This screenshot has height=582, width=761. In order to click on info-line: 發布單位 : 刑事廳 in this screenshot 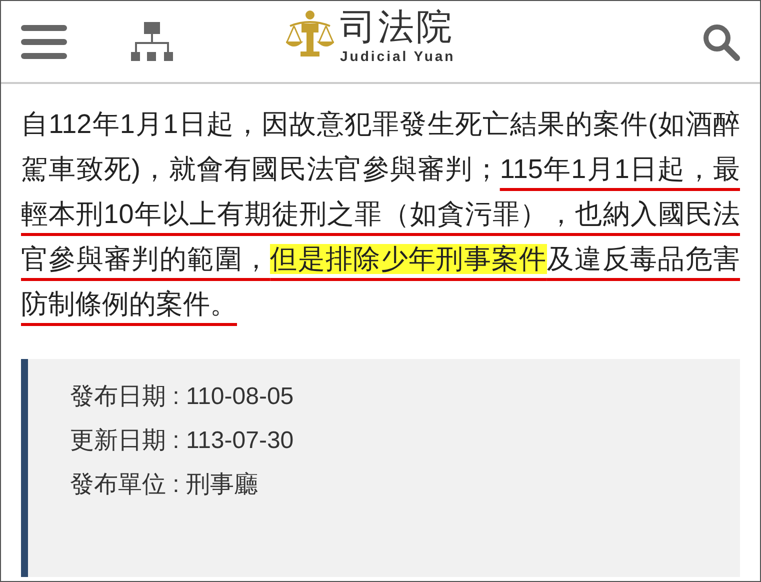, I will do `click(165, 485)`.